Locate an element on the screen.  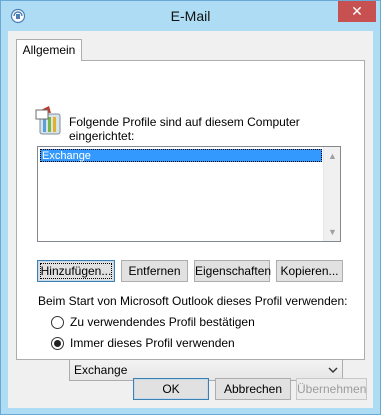
radio-prompt-profile: Zu verwendendes Profil bestätigen is located at coordinates (153, 322).